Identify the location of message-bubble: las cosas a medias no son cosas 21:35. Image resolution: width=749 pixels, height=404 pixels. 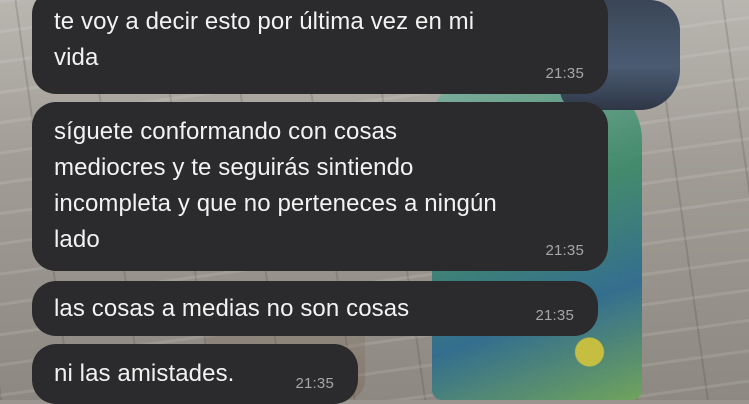
(315, 308).